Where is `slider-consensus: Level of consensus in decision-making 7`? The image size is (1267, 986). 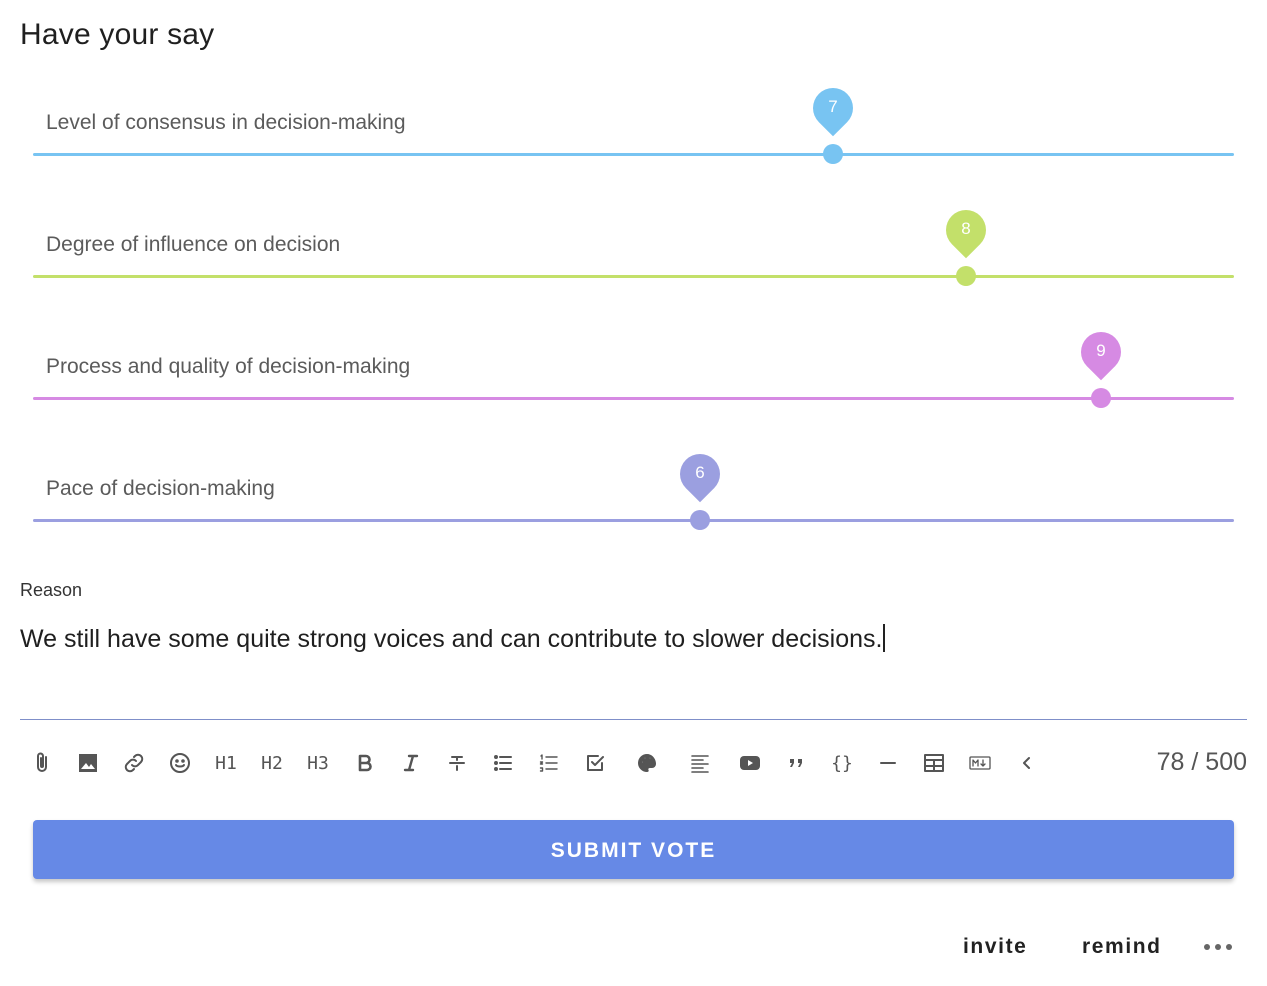 slider-consensus: Level of consensus in decision-making 7 is located at coordinates (633, 155).